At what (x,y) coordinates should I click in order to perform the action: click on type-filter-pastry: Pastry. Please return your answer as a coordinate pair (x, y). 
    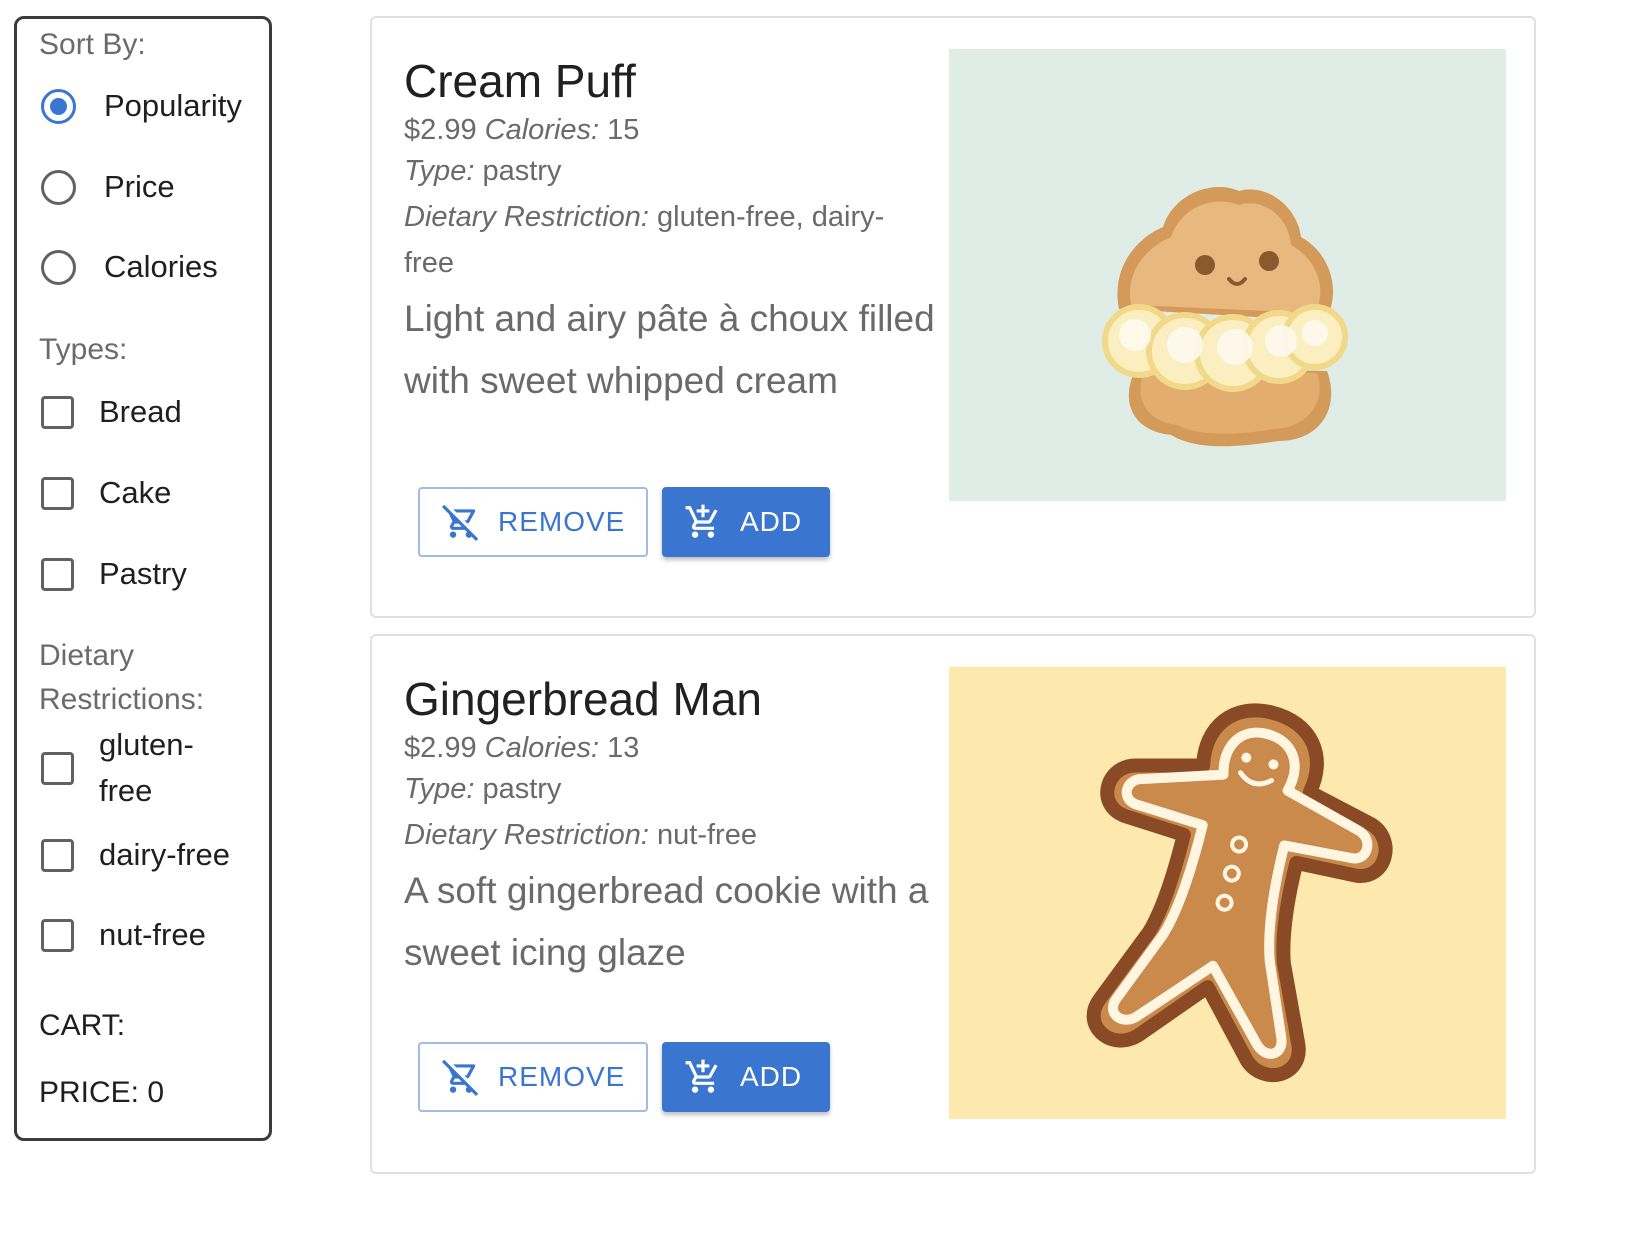
    Looking at the image, I should click on (114, 574).